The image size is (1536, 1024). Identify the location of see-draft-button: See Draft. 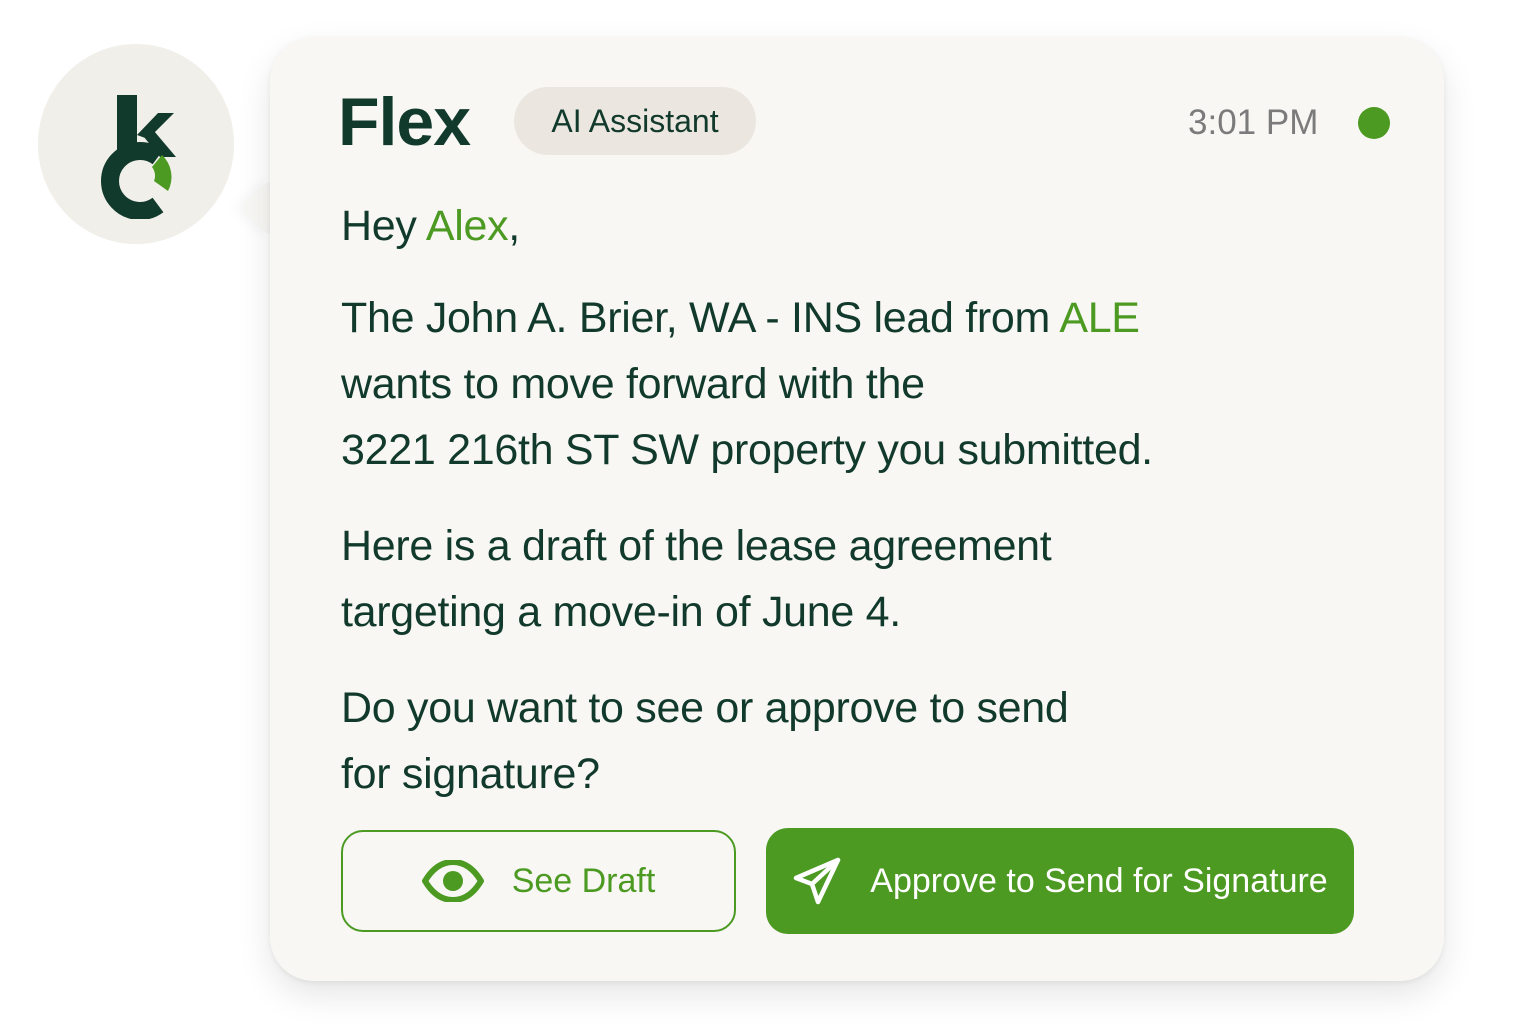
(538, 881).